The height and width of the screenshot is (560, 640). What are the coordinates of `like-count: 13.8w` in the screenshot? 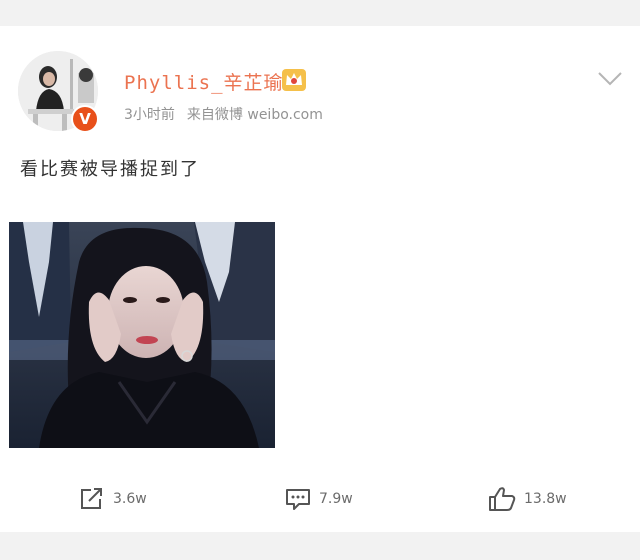 It's located at (545, 499).